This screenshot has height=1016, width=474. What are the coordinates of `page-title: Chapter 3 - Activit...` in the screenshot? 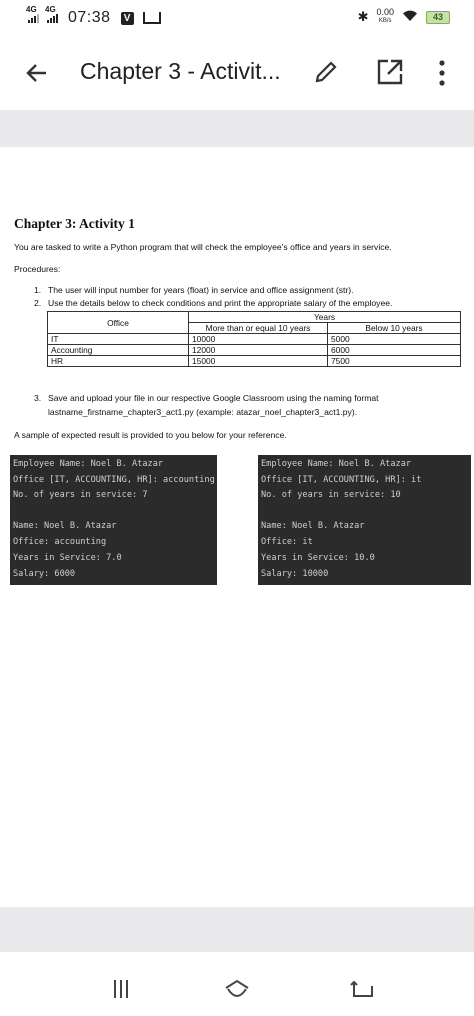 It's located at (180, 71).